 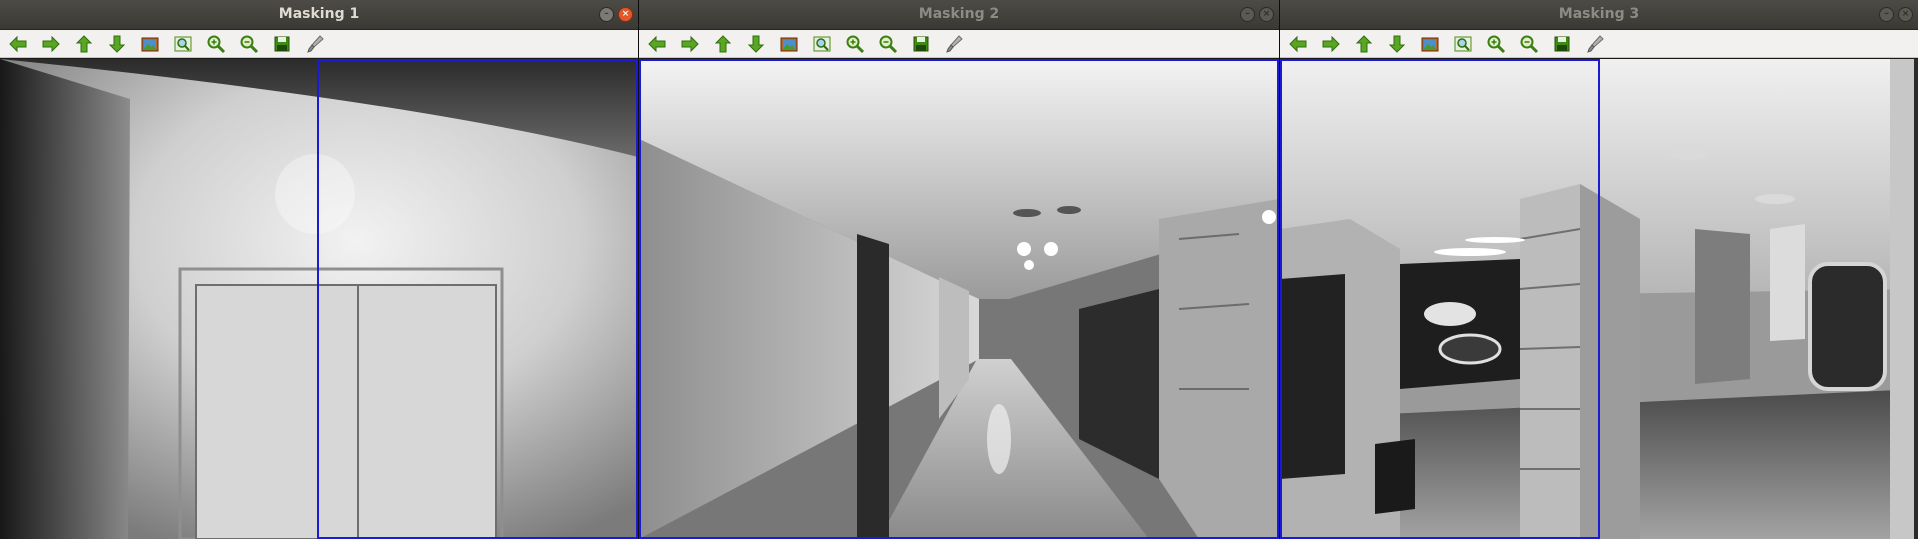 I want to click on window-title: Masking 2, so click(x=959, y=14).